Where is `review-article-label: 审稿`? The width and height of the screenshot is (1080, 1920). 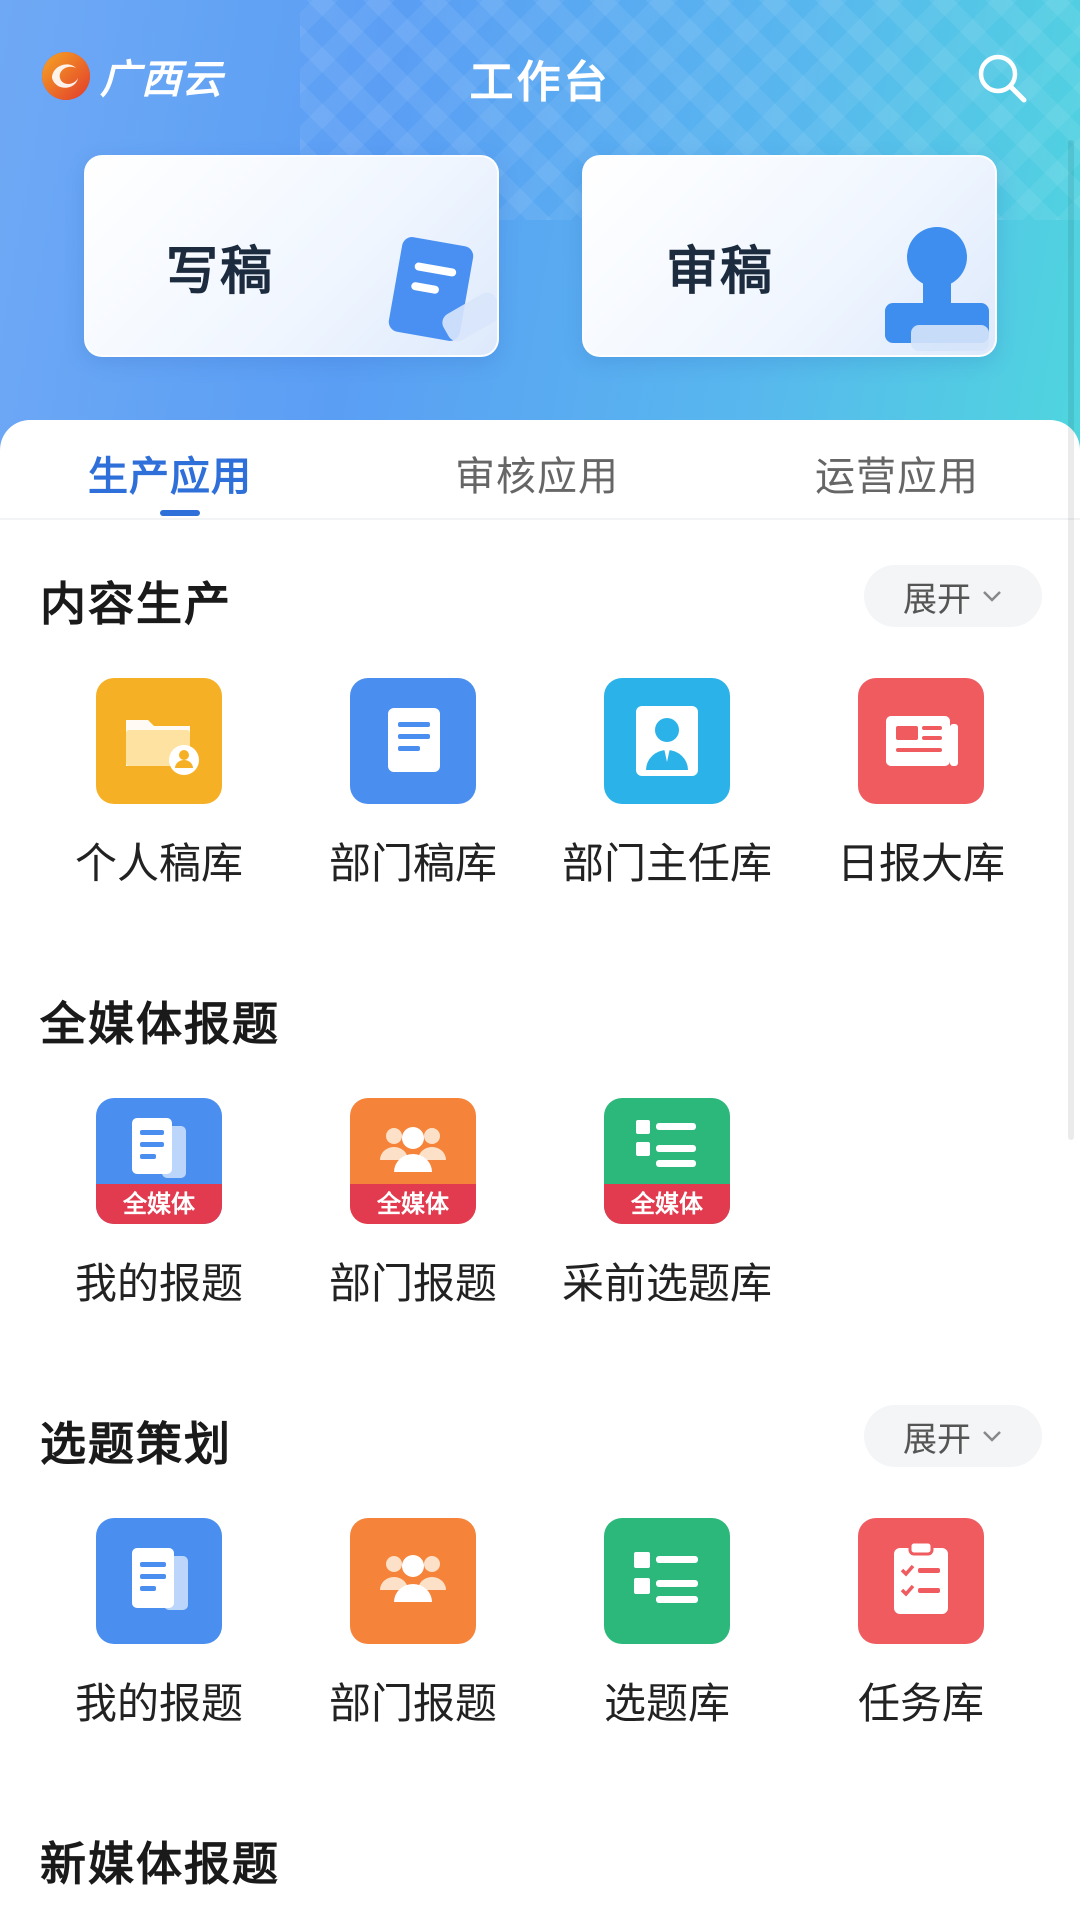
review-article-label: 审稿 is located at coordinates (720, 272).